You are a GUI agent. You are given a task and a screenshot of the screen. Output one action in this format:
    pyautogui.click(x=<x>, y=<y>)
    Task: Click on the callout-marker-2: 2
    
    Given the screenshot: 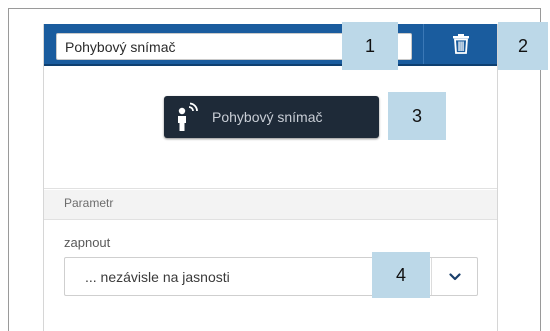 What is the action you would take?
    pyautogui.click(x=523, y=46)
    